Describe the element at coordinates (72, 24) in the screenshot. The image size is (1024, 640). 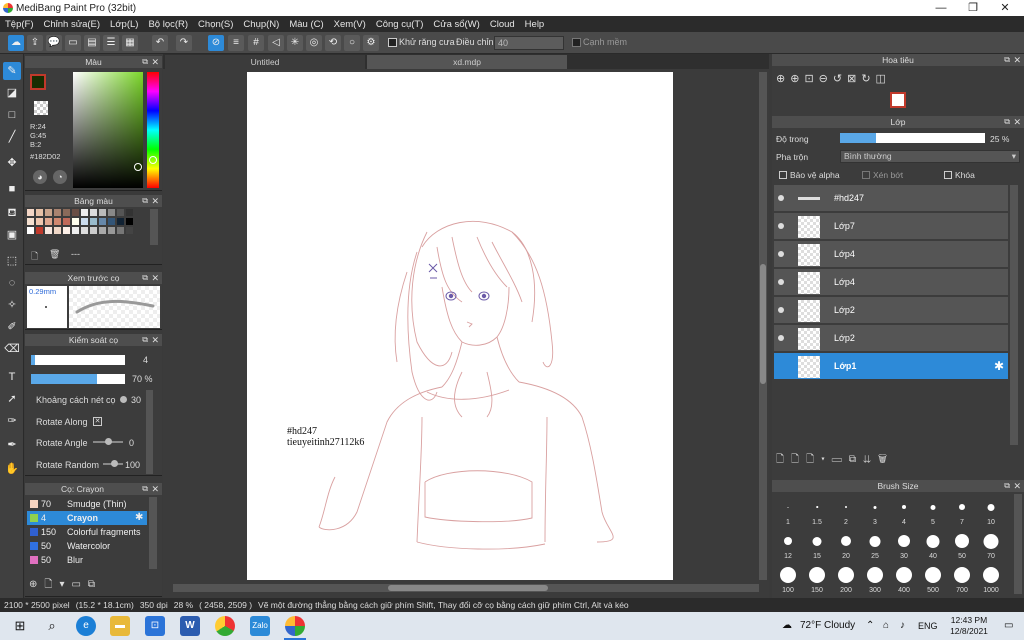
I see `menu-edit: Chỉnh sửa(E)` at that location.